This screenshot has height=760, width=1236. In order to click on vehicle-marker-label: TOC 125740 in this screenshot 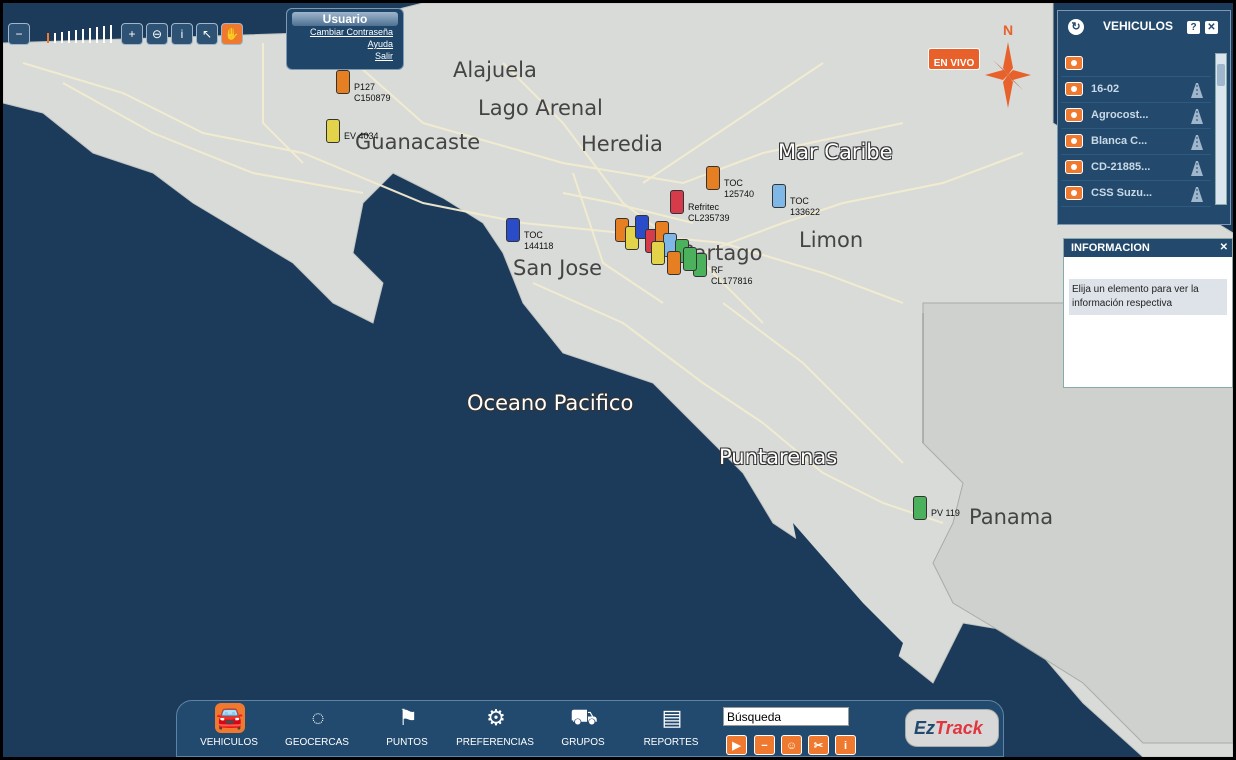, I will do `click(739, 188)`.